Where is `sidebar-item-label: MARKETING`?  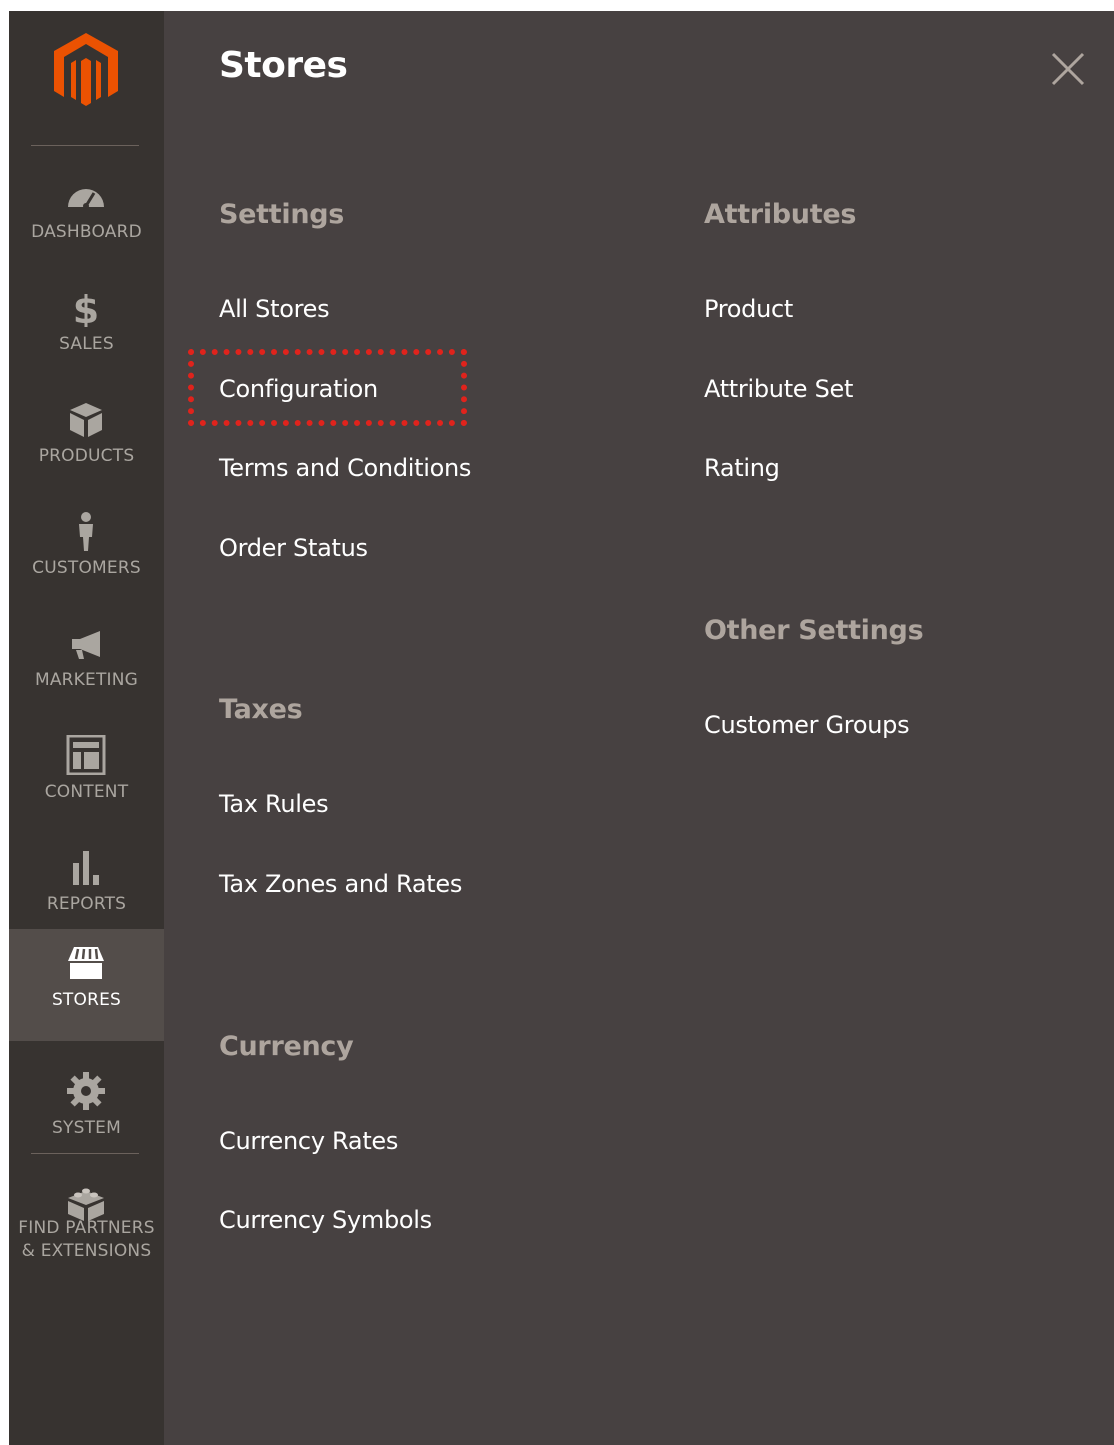
sidebar-item-label: MARKETING is located at coordinates (86, 680).